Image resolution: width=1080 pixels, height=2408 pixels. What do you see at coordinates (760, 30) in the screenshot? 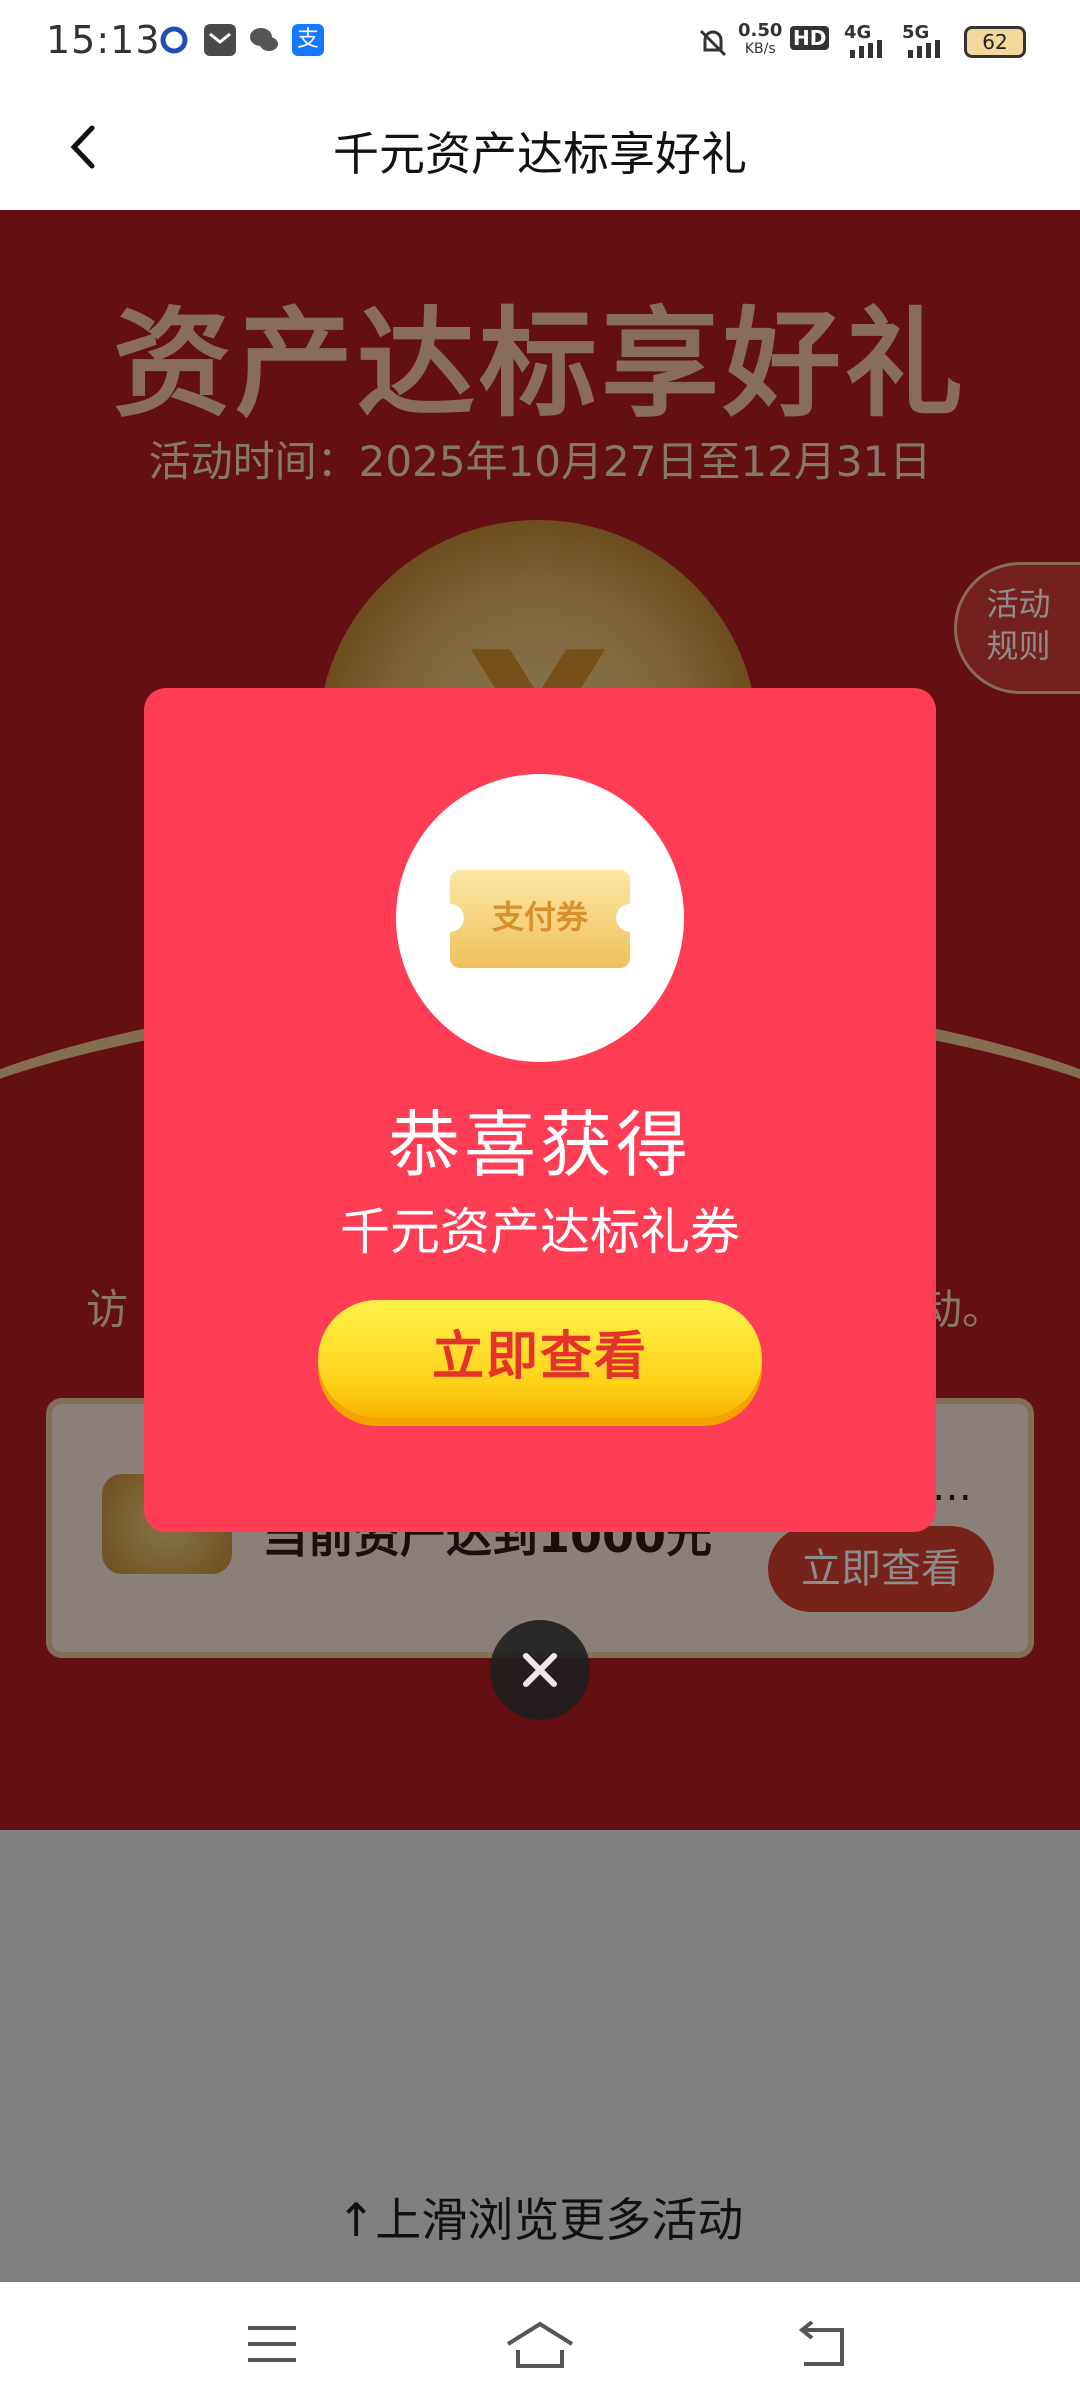
I see `network-speed: 0.50` at bounding box center [760, 30].